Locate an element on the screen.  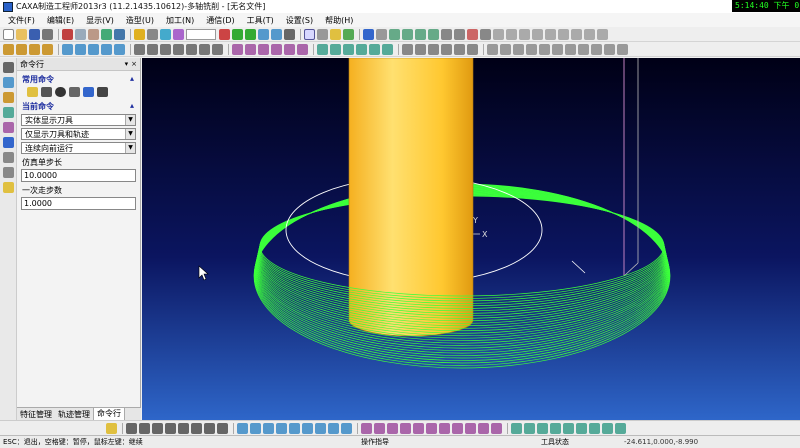
dimension-icon is located at coordinates (531, 49).